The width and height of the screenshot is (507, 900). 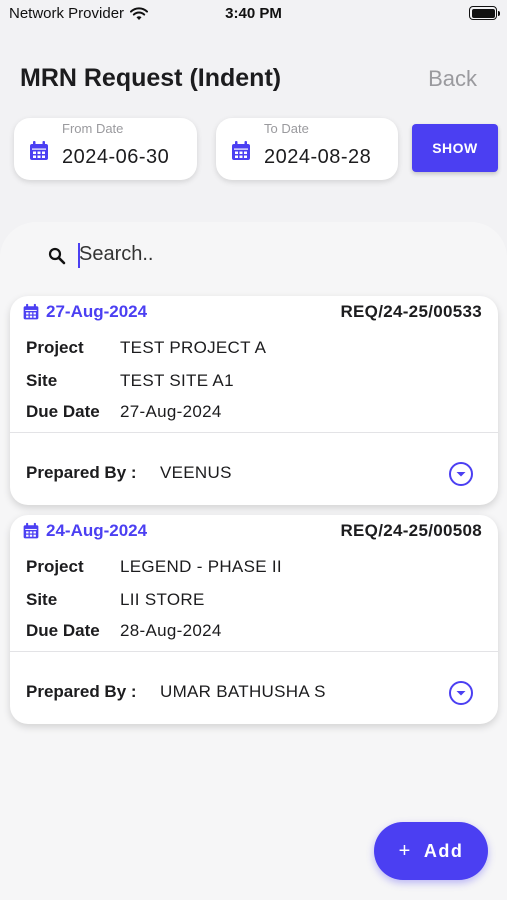 What do you see at coordinates (93, 128) in the screenshot?
I see `from-date-label: From Date` at bounding box center [93, 128].